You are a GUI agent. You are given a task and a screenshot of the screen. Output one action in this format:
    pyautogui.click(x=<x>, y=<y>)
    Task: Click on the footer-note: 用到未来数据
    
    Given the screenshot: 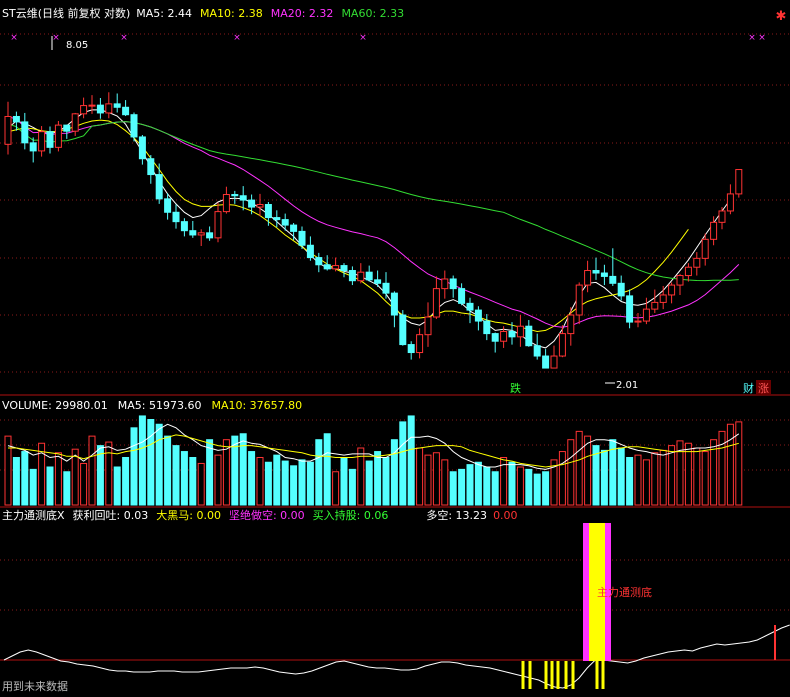 What is the action you would take?
    pyautogui.click(x=35, y=686)
    